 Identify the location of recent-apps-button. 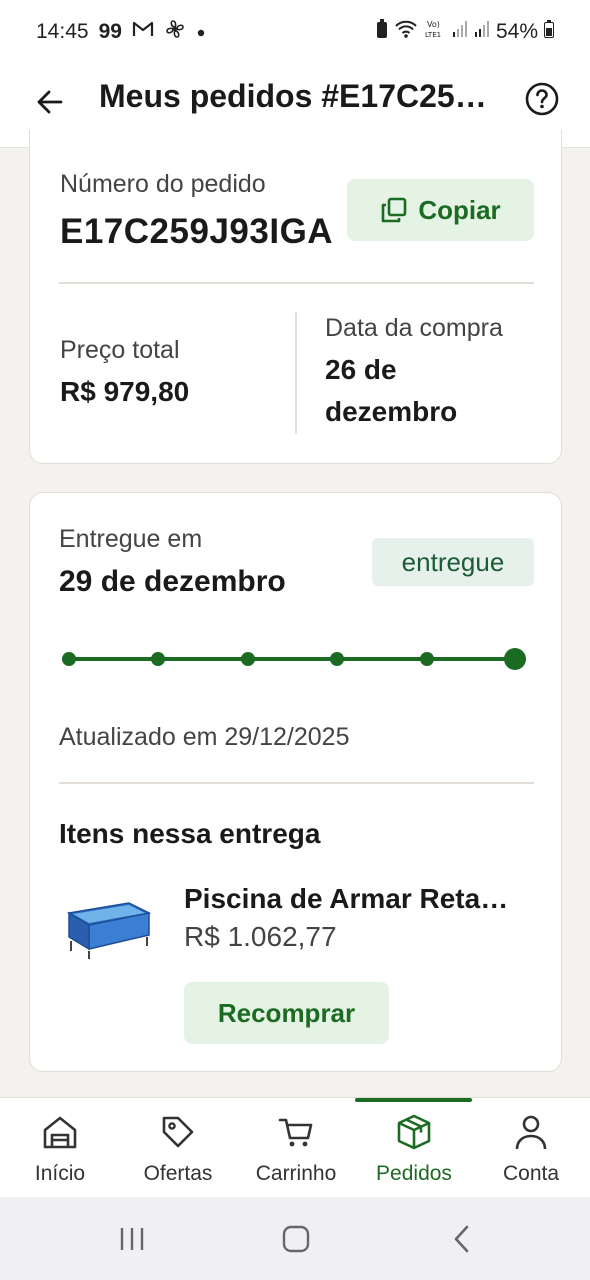
(132, 1239).